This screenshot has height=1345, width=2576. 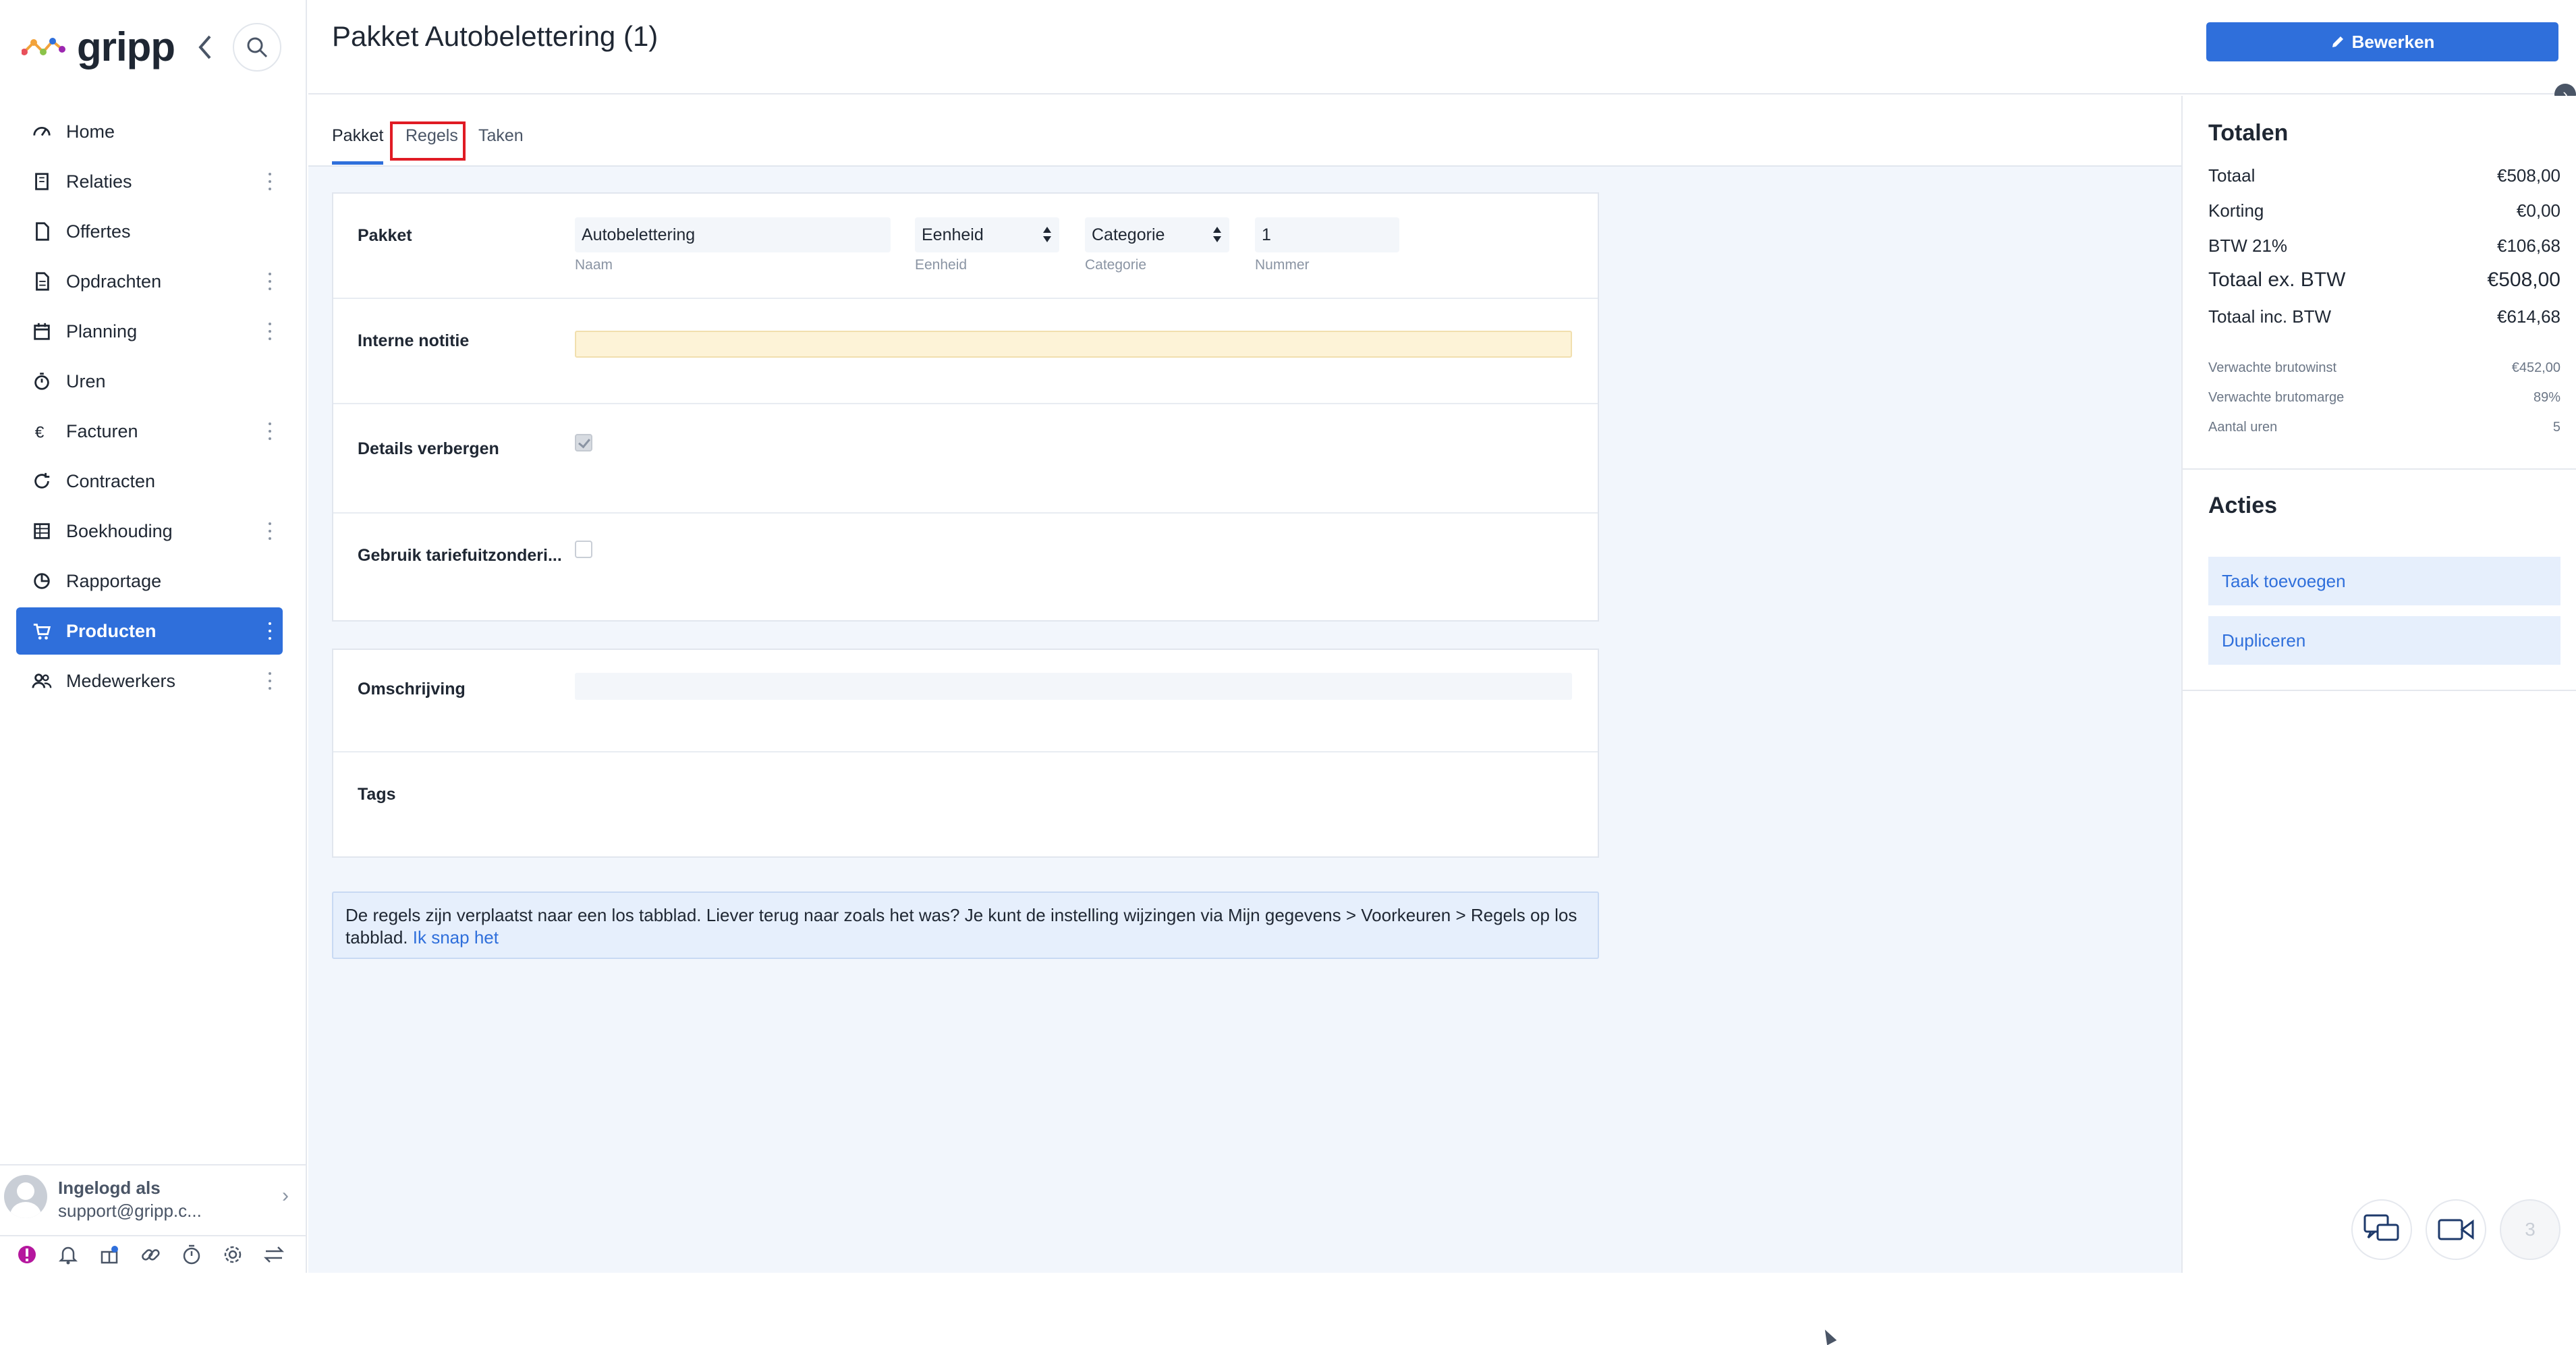 I want to click on page-header: Pakket Autobelettering (1) Bewerken ›, so click(x=1442, y=52).